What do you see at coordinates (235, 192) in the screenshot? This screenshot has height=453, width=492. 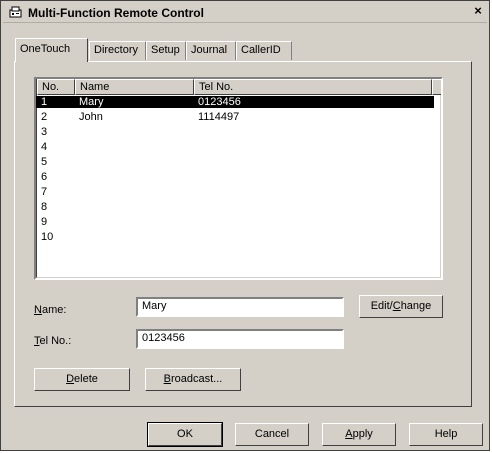 I see `list-item: 7` at bounding box center [235, 192].